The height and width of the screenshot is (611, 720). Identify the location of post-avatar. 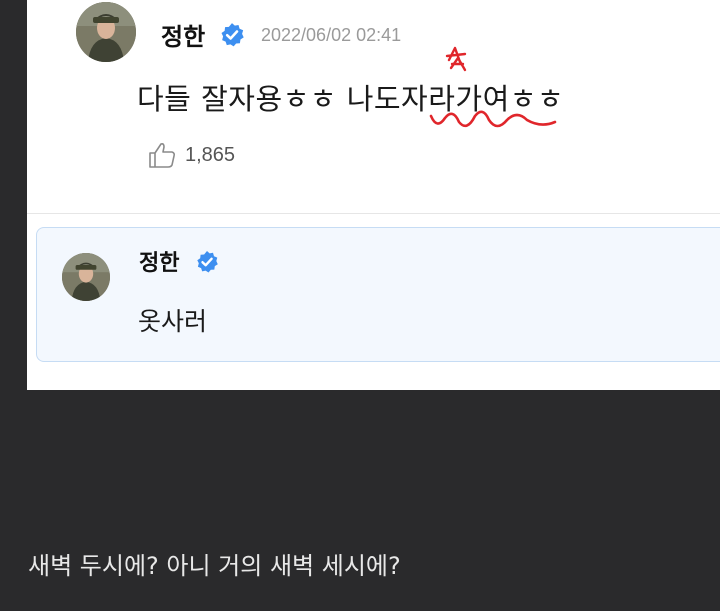
(106, 32).